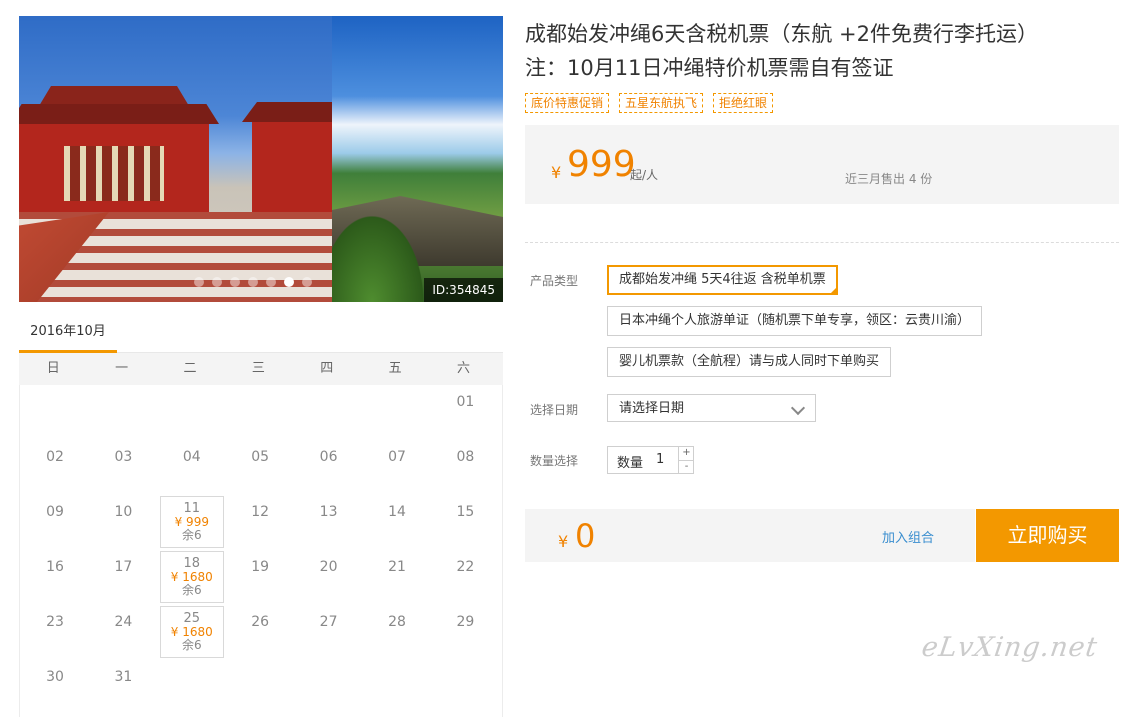  Describe the element at coordinates (465, 402) in the screenshot. I see `day-number: 01` at that location.